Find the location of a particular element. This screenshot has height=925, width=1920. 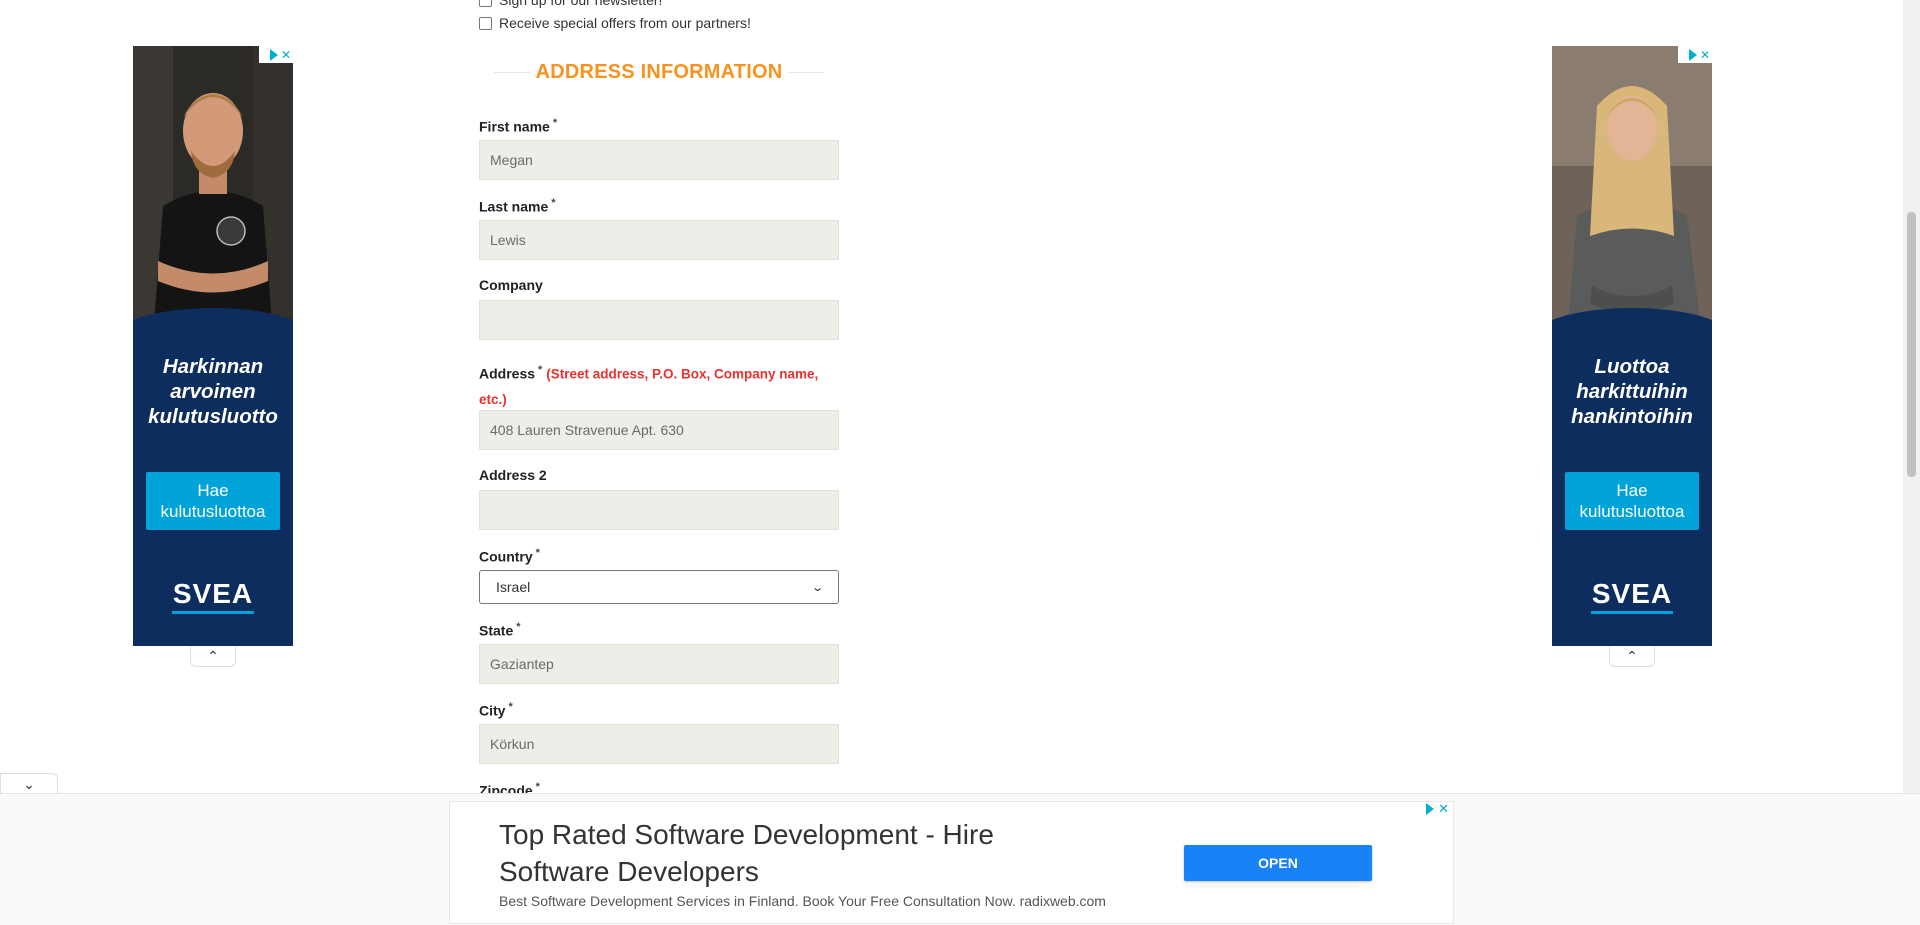

ad-photo-woman is located at coordinates (1632, 191).